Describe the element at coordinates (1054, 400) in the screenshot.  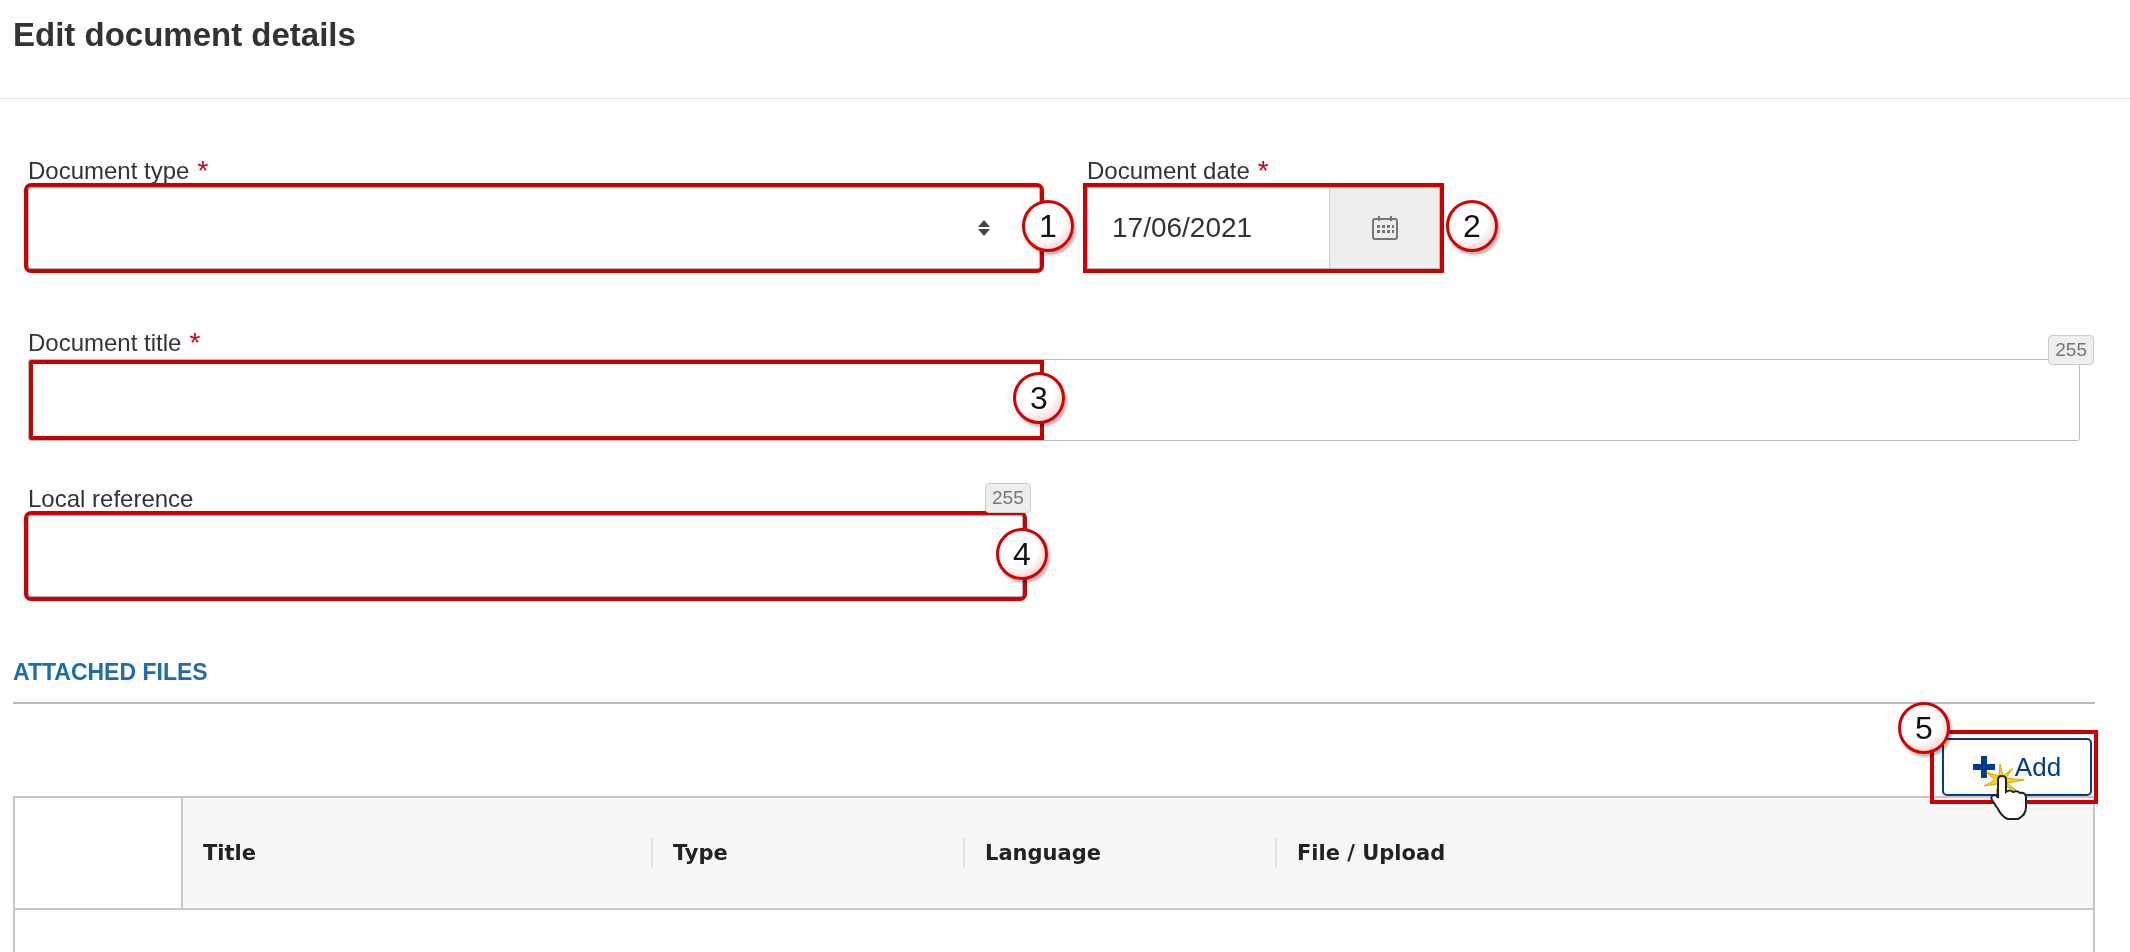
I see `text-field` at that location.